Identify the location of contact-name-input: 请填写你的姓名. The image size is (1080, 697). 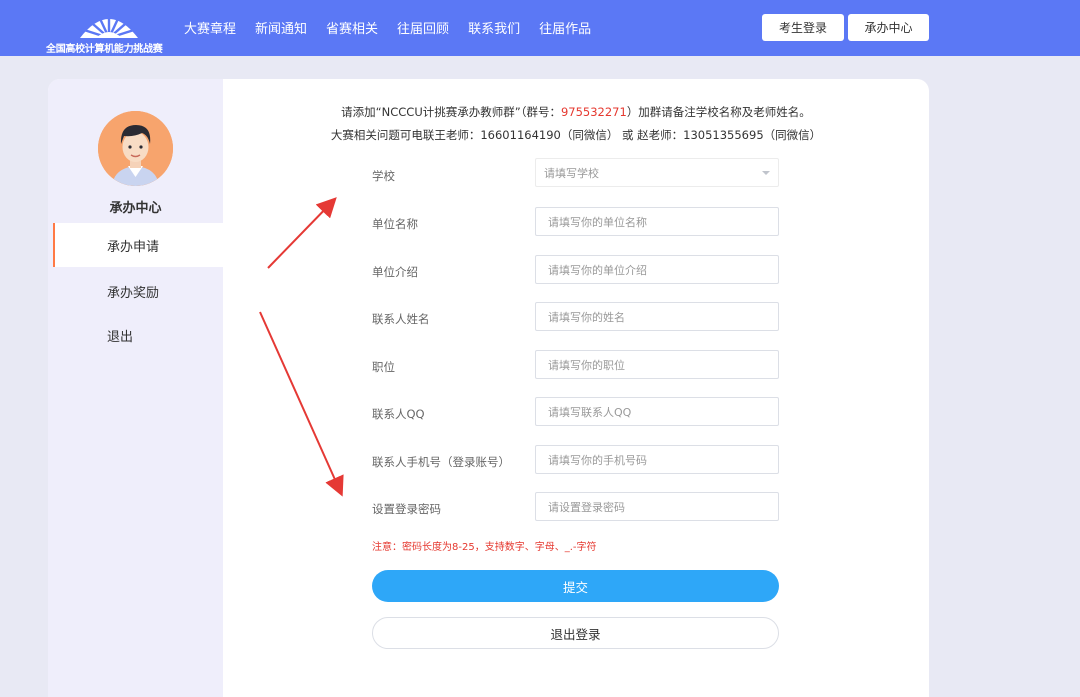
(657, 316).